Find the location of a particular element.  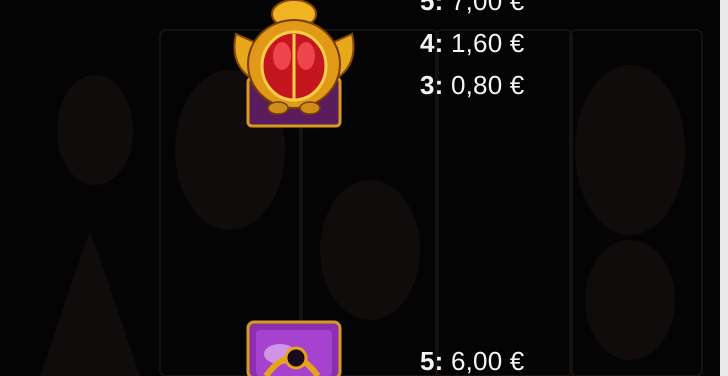

pay-amount: 0,80 € is located at coordinates (487, 85).